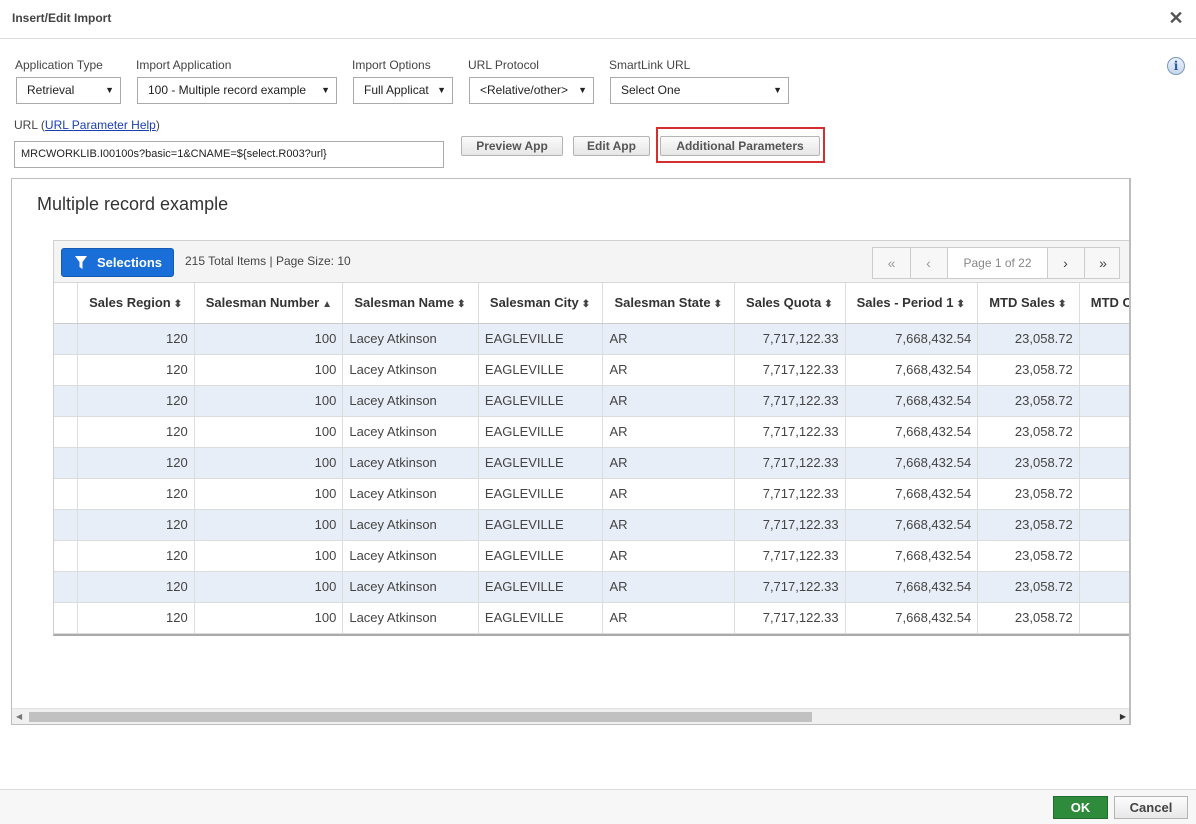 The height and width of the screenshot is (824, 1196). What do you see at coordinates (136, 339) in the screenshot?
I see `table-cell: 120` at bounding box center [136, 339].